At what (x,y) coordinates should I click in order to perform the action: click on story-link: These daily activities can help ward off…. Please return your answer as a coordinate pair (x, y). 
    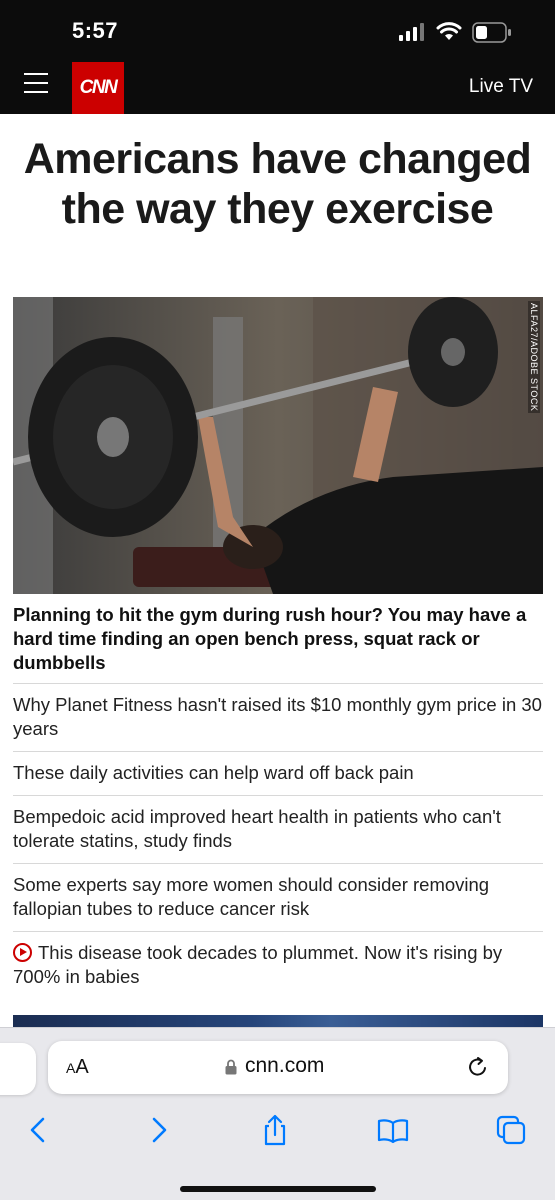
    Looking at the image, I should click on (278, 773).